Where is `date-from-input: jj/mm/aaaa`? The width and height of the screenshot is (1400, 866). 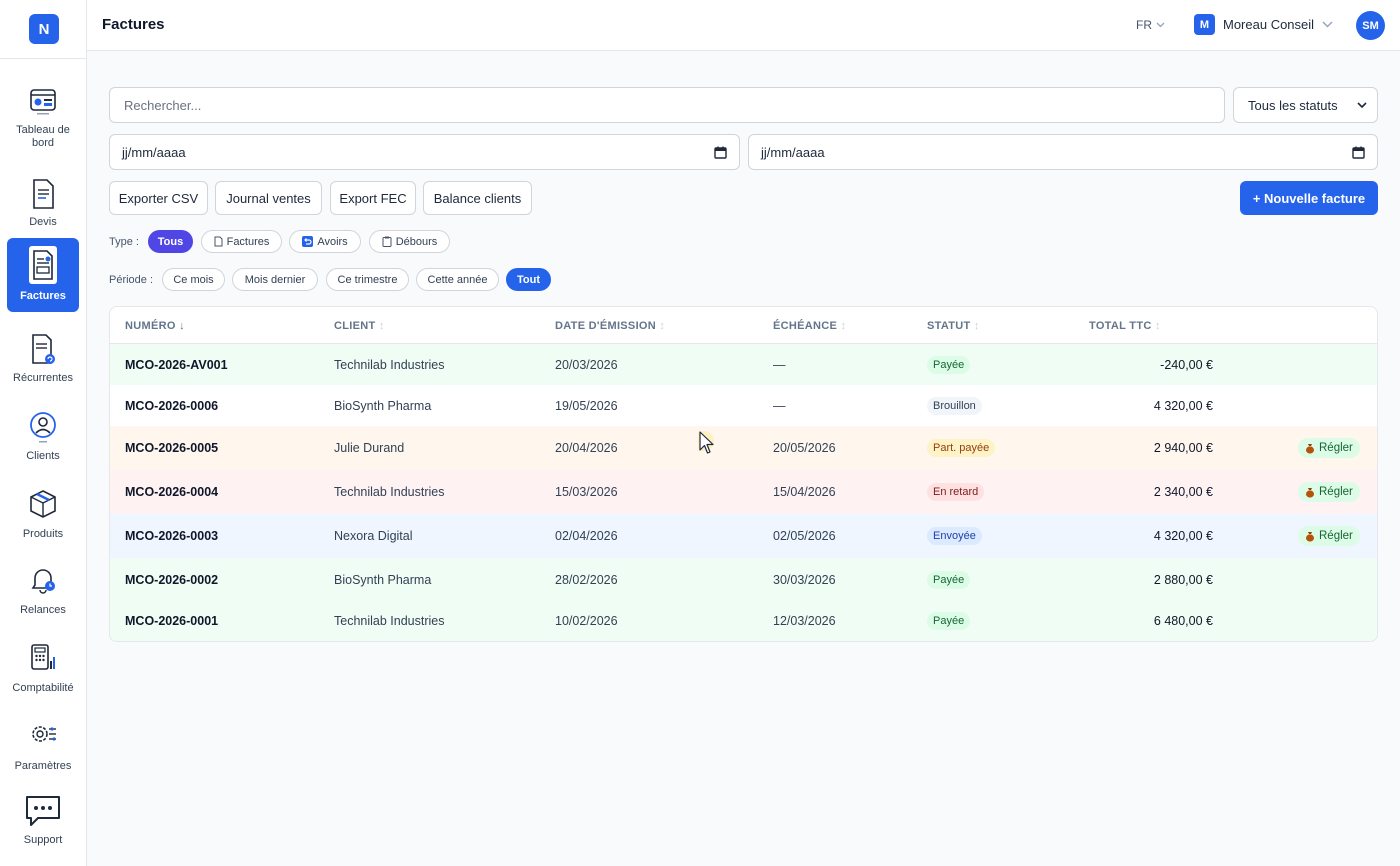 date-from-input: jj/mm/aaaa is located at coordinates (424, 152).